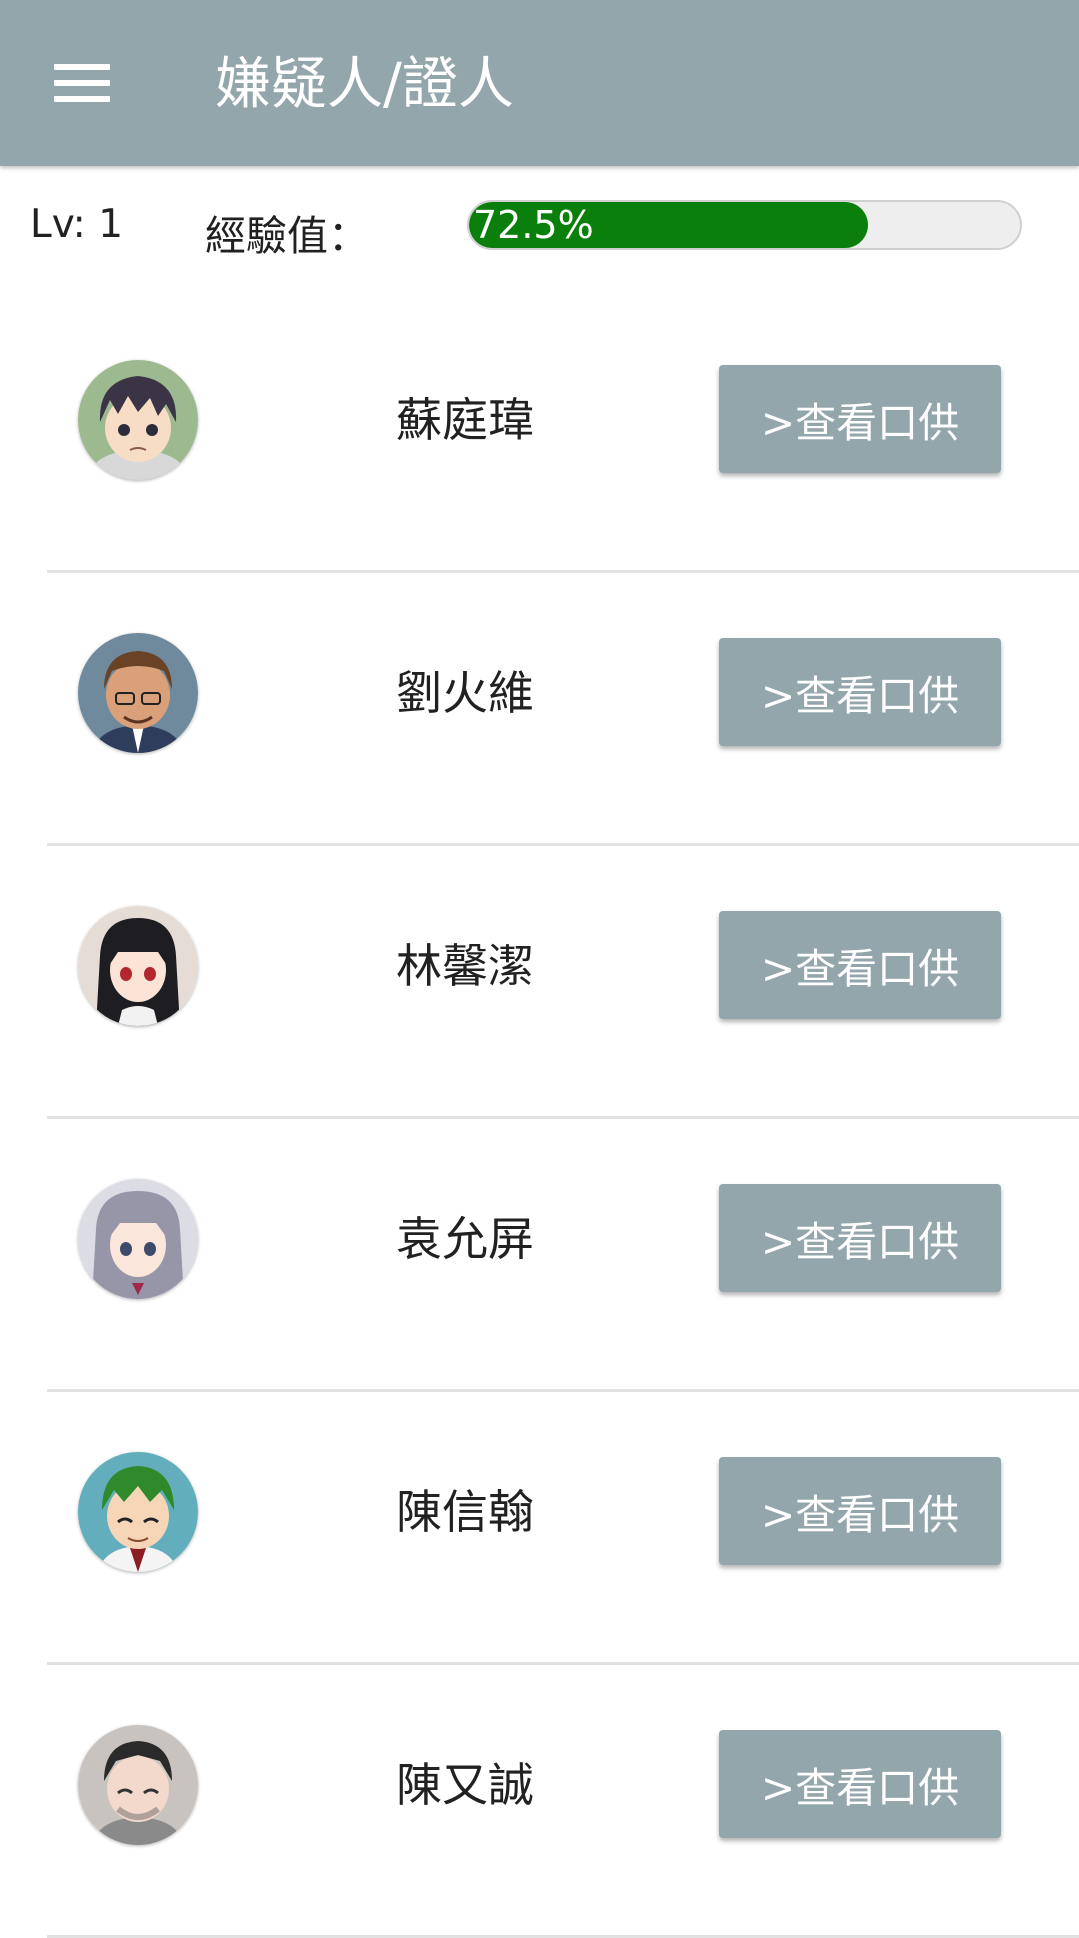  I want to click on list-item: 林馨潔 >查看口供, so click(539, 982).